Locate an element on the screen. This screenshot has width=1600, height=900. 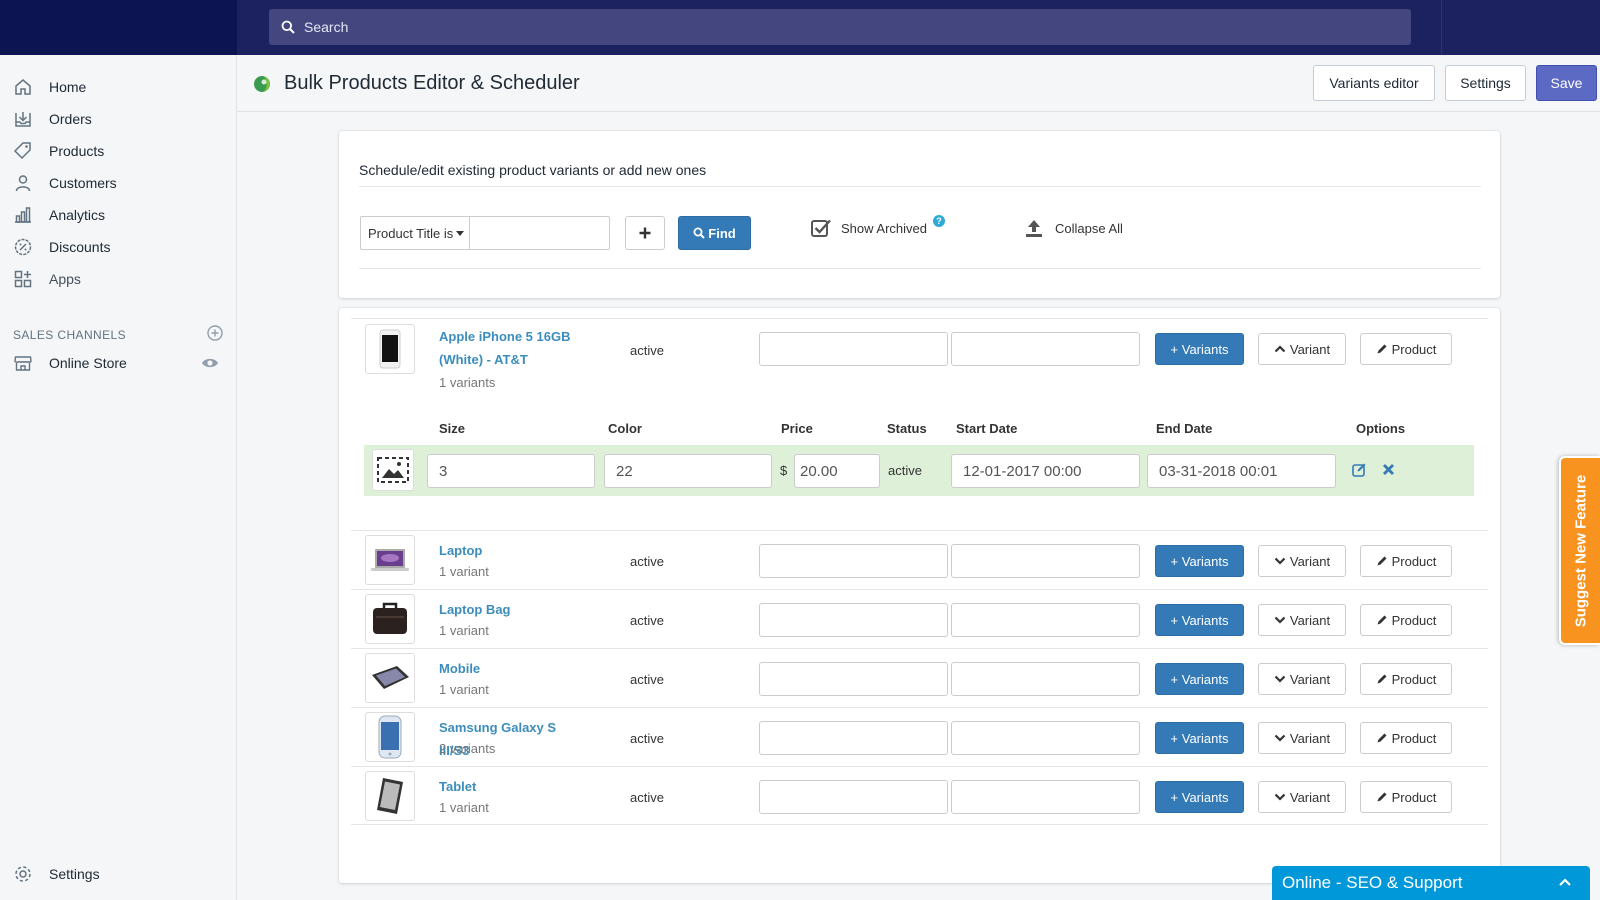
topbar-divider is located at coordinates (1441, 27).